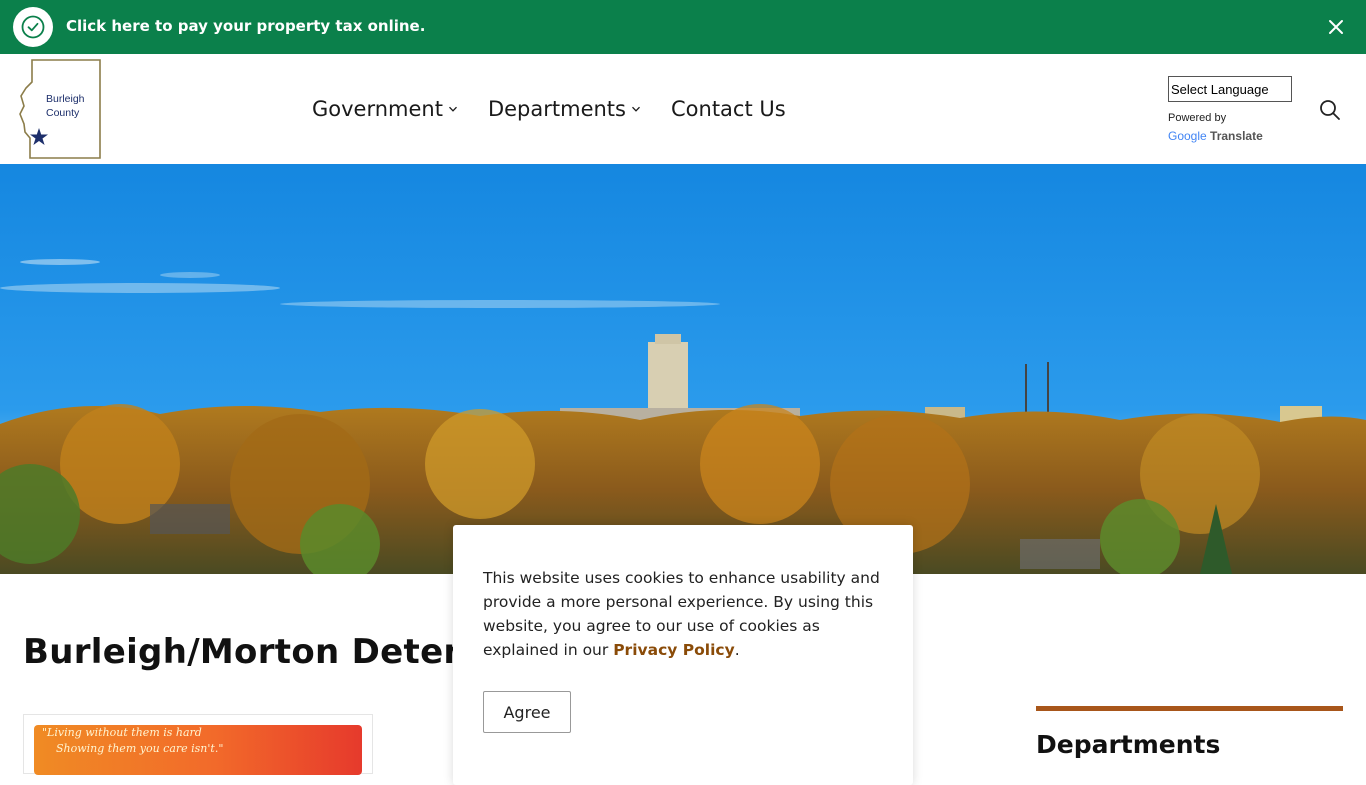  I want to click on nav-departments-label: Departments, so click(556, 109).